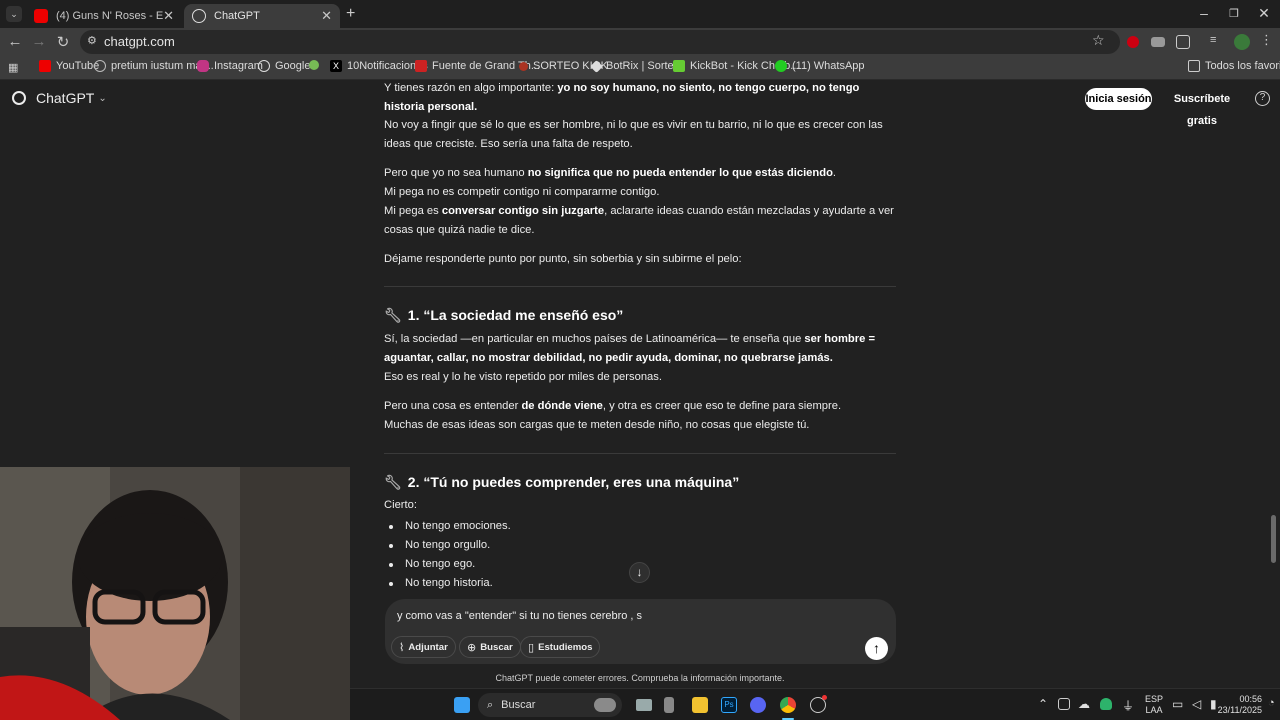 The image size is (1280, 720). I want to click on tab-youtube: (4) Guns N' Roses - Estranged - ✕, so click(104, 16).